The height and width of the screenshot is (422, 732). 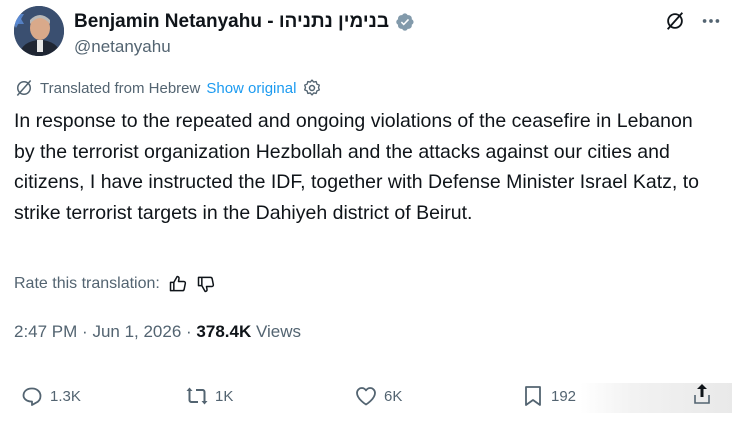 I want to click on repost-icon, so click(x=197, y=396).